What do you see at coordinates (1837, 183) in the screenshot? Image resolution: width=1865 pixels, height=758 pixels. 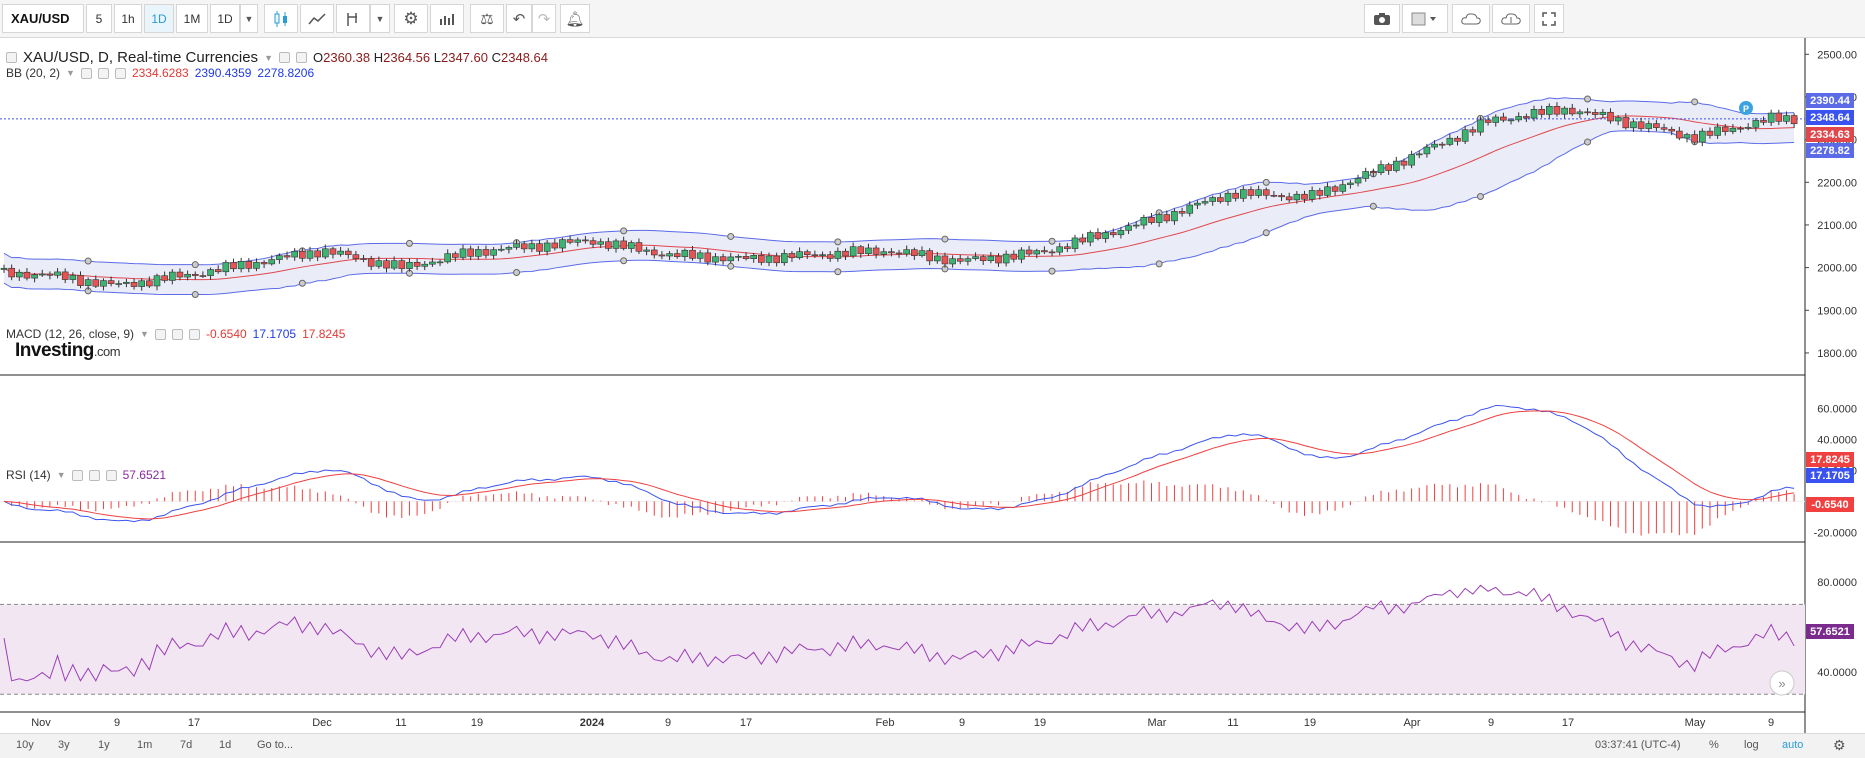 I see `price-tick-label: 2200.00` at bounding box center [1837, 183].